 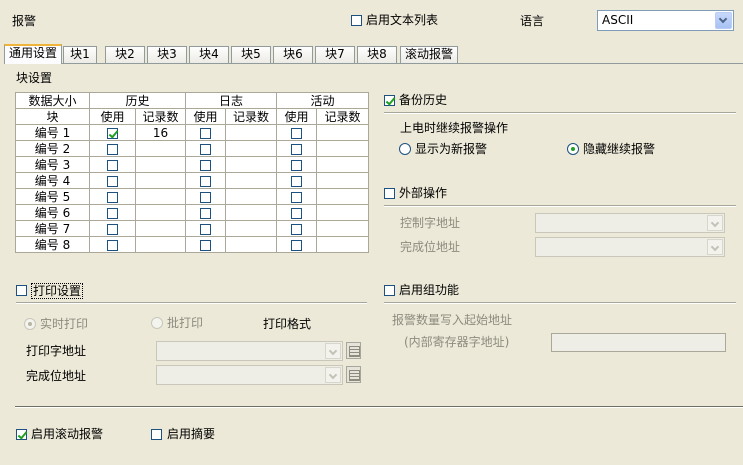 I want to click on language-select: ASCII, so click(x=665, y=20).